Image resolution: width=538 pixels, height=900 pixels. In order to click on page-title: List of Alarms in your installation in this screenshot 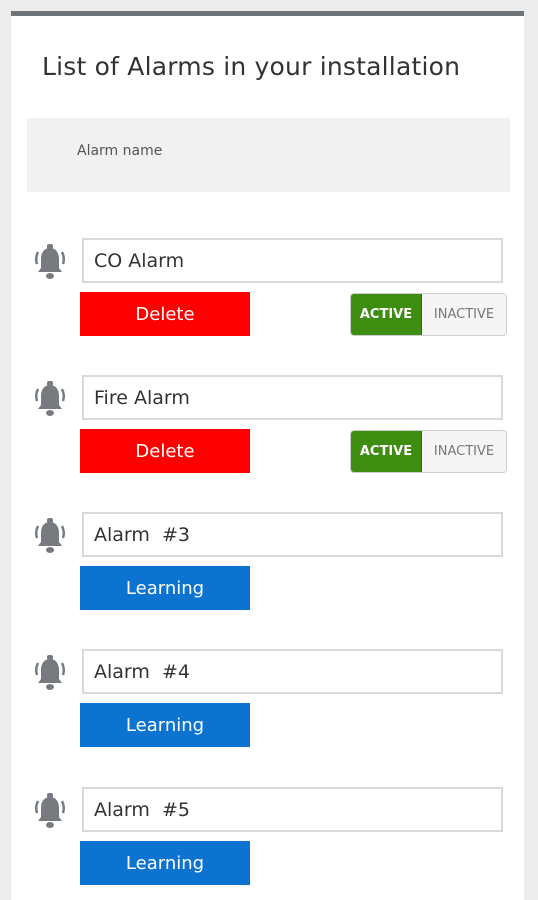, I will do `click(251, 66)`.